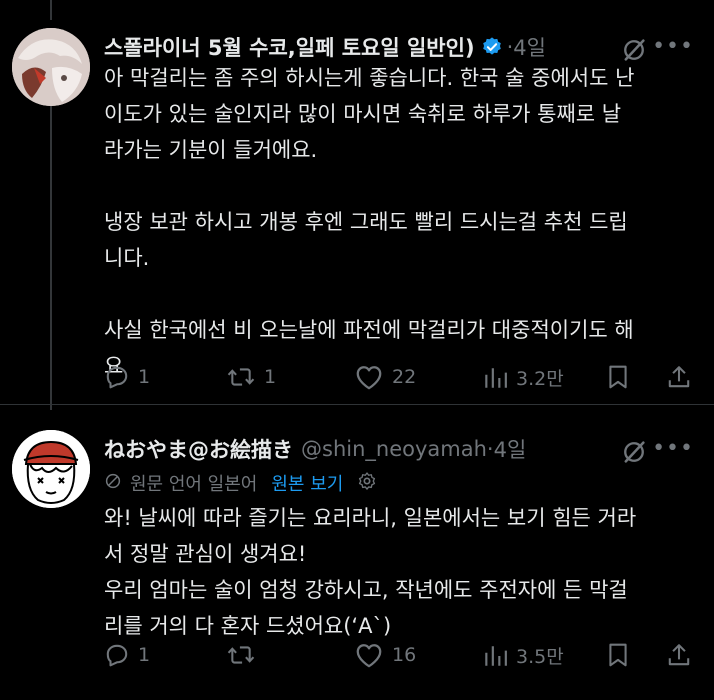 The height and width of the screenshot is (700, 714). I want to click on views-button: 3.2만, so click(523, 377).